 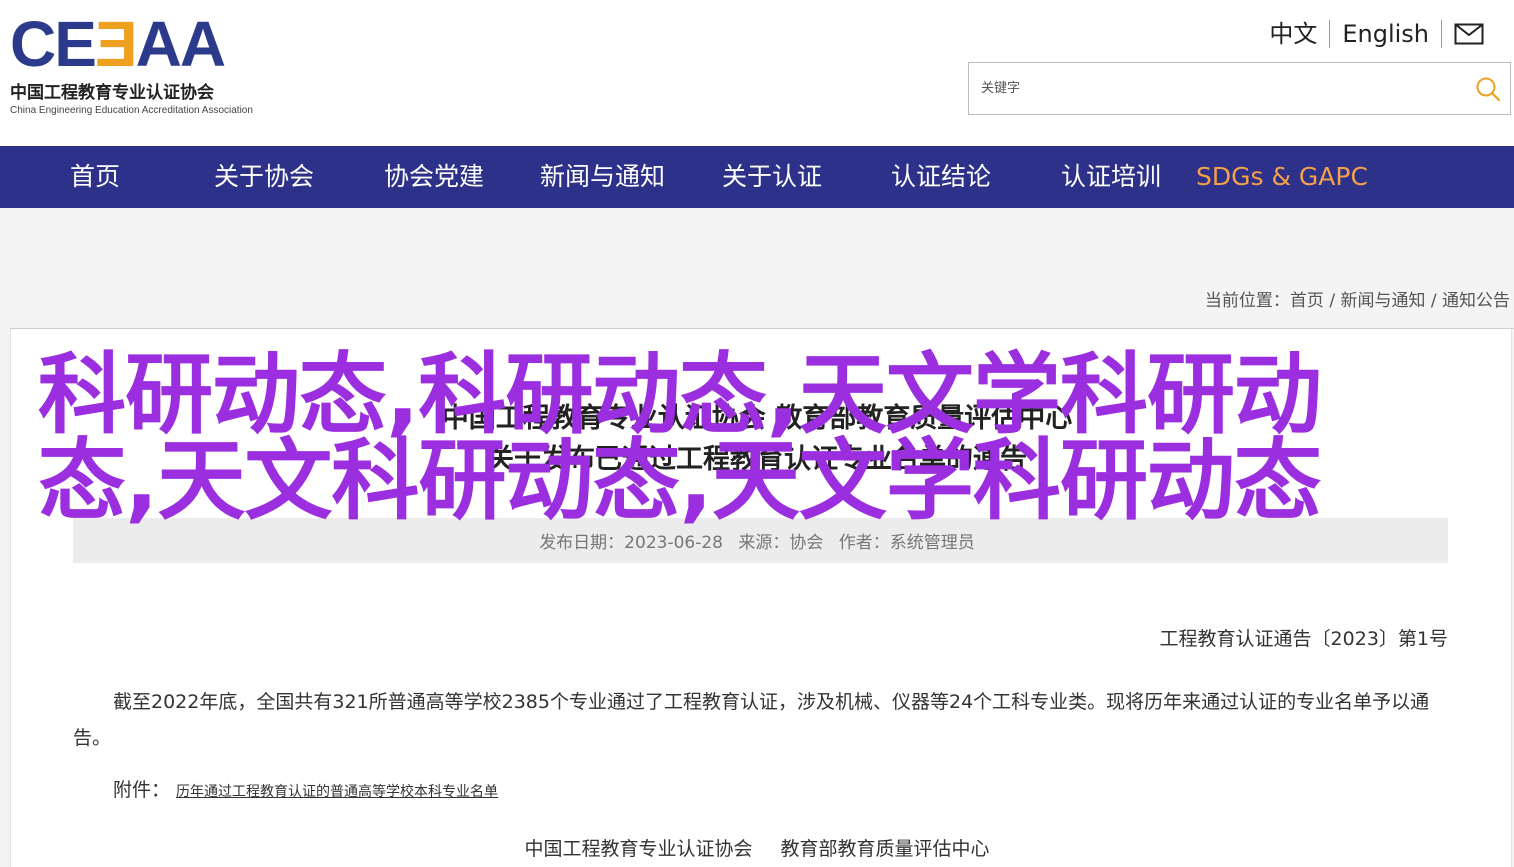 What do you see at coordinates (906, 543) in the screenshot?
I see `article-author: 作者：系统管理员` at bounding box center [906, 543].